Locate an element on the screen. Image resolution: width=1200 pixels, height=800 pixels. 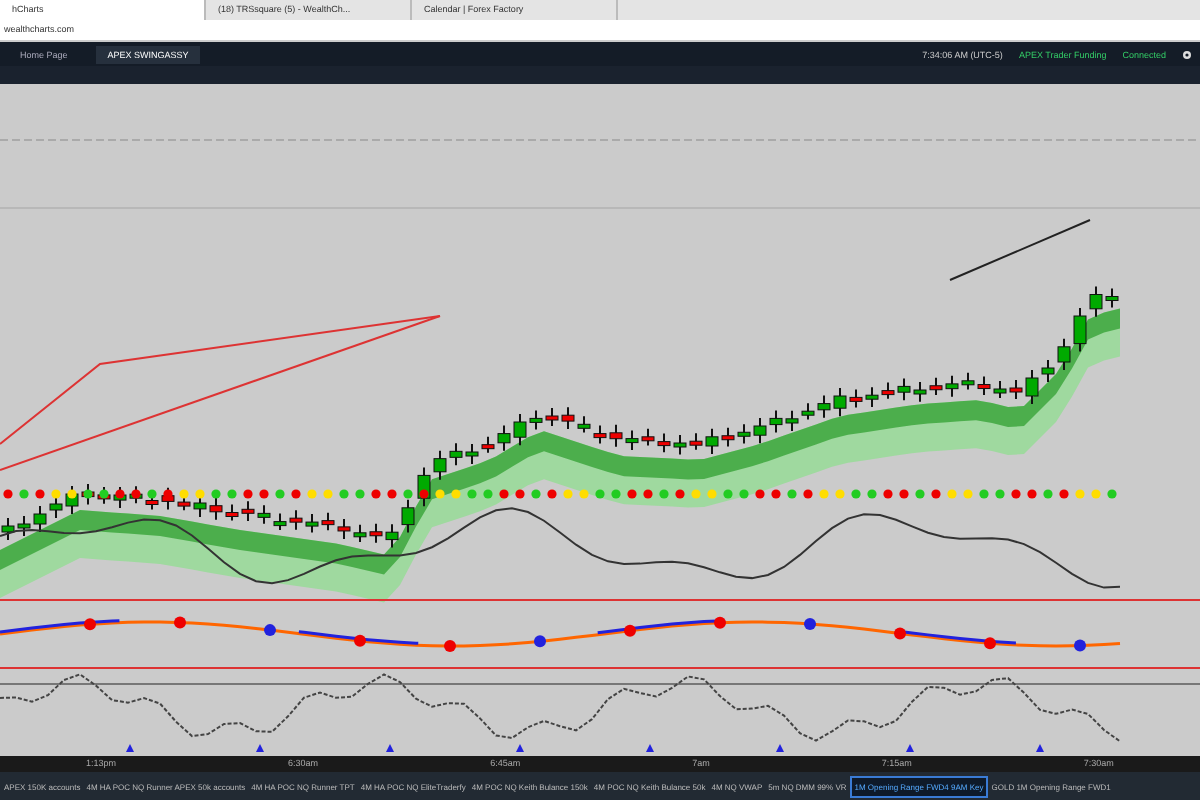
trend-line is located at coordinates (1020, 250).